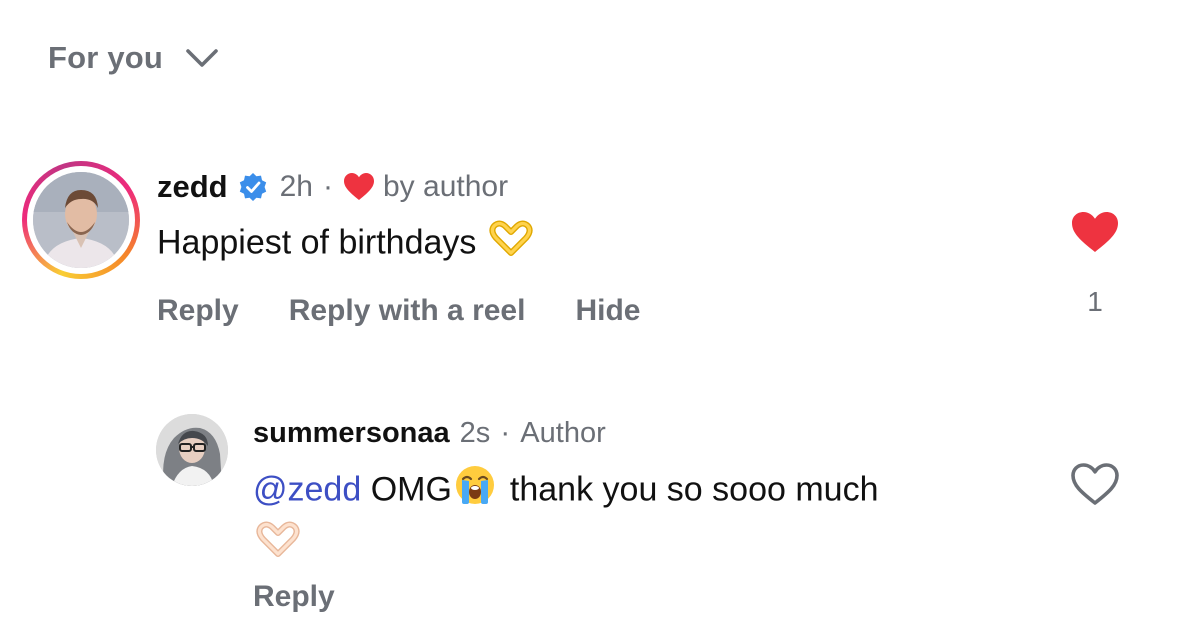 The height and width of the screenshot is (622, 1179). I want to click on username: summersonaa, so click(351, 433).